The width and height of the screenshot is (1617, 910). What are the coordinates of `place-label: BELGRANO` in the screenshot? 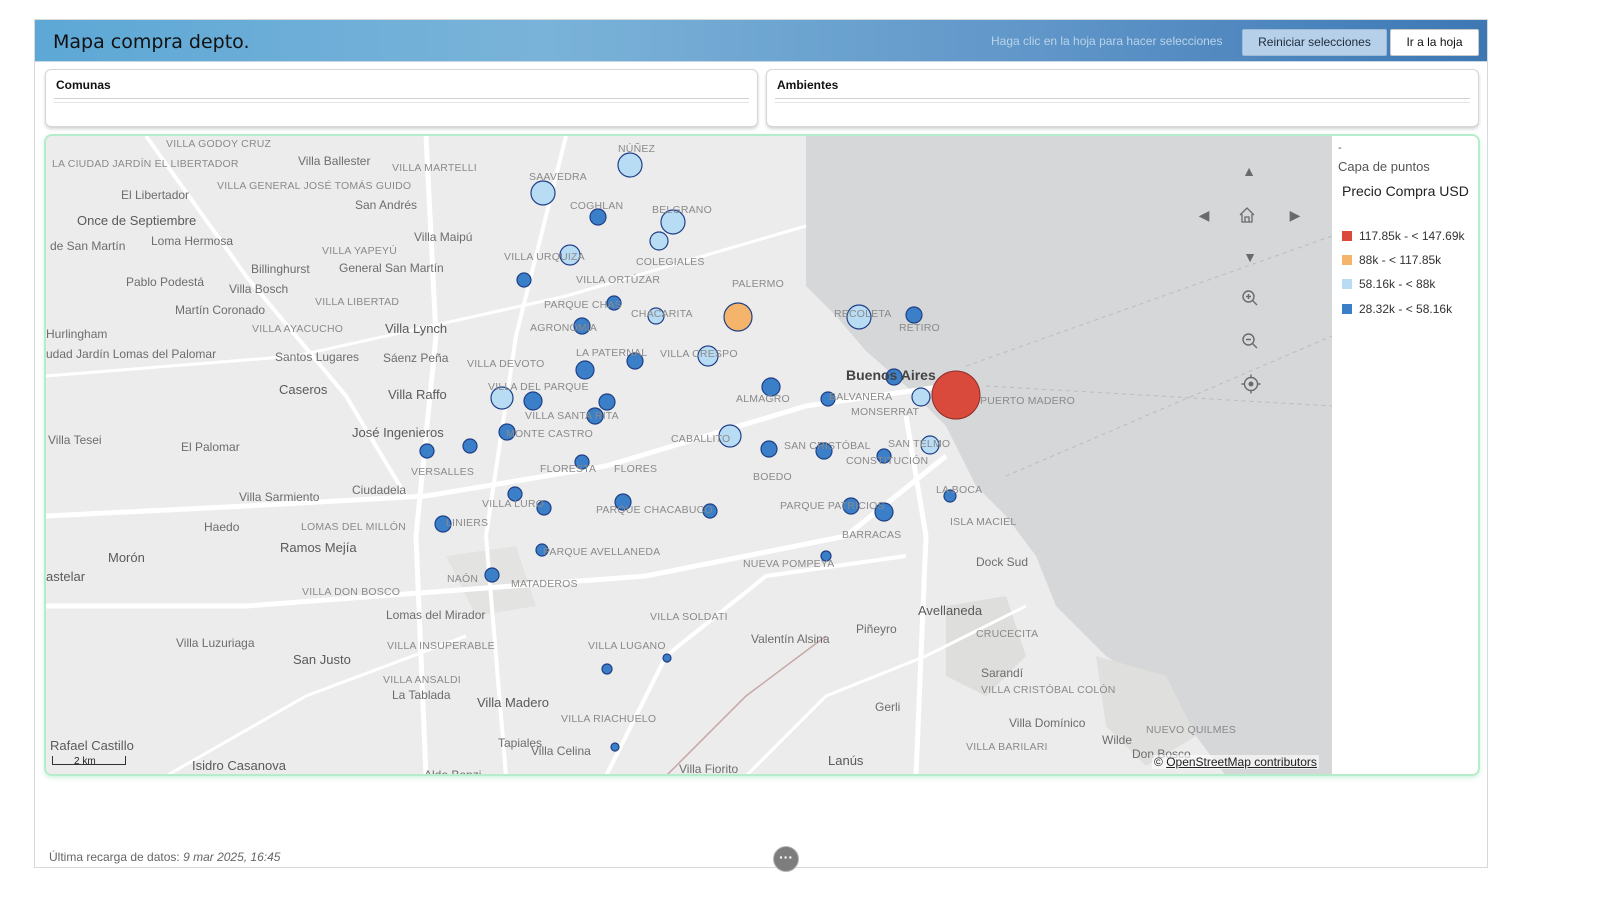 It's located at (682, 210).